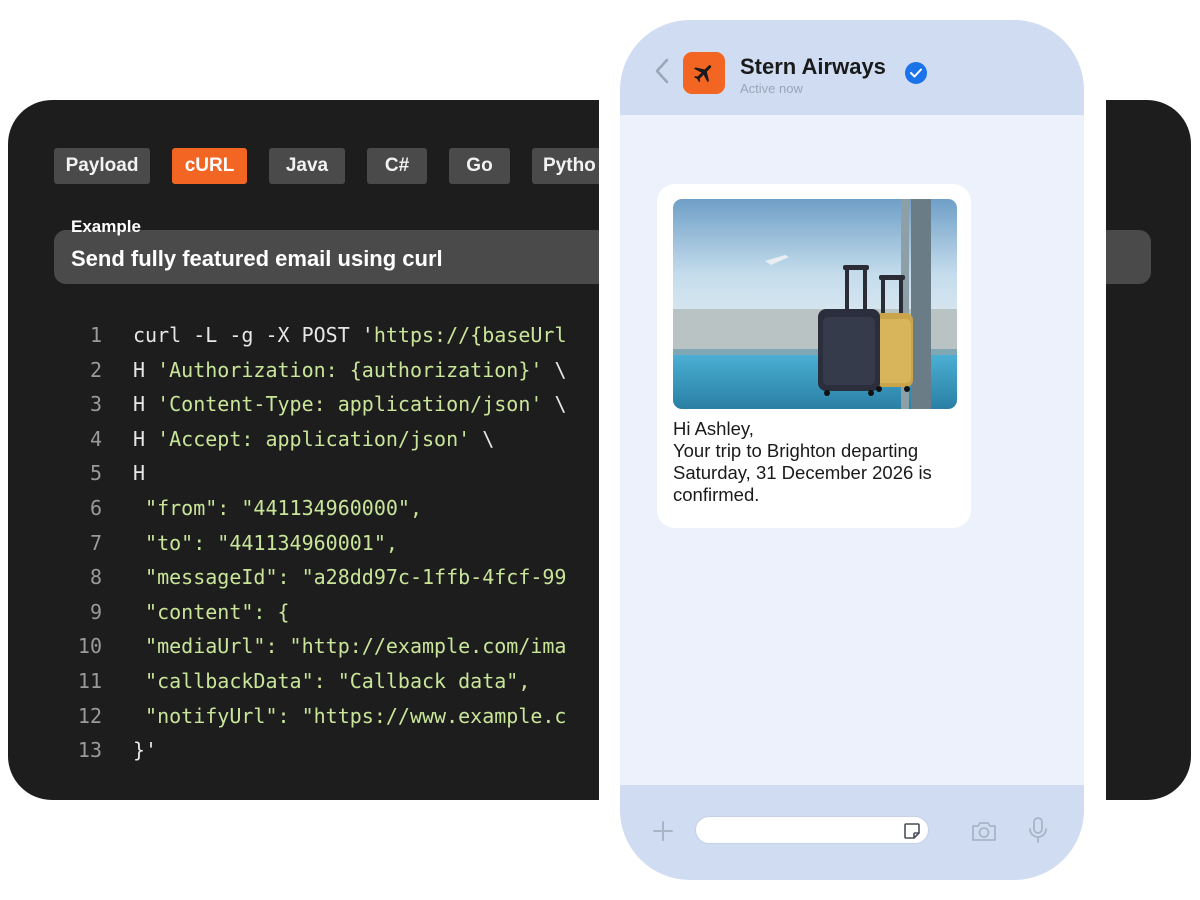 This screenshot has height=900, width=1200. What do you see at coordinates (95, 473) in the screenshot?
I see `line-number: 5` at bounding box center [95, 473].